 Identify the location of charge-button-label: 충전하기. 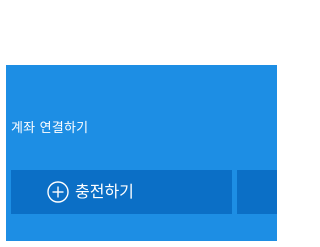
(104, 191).